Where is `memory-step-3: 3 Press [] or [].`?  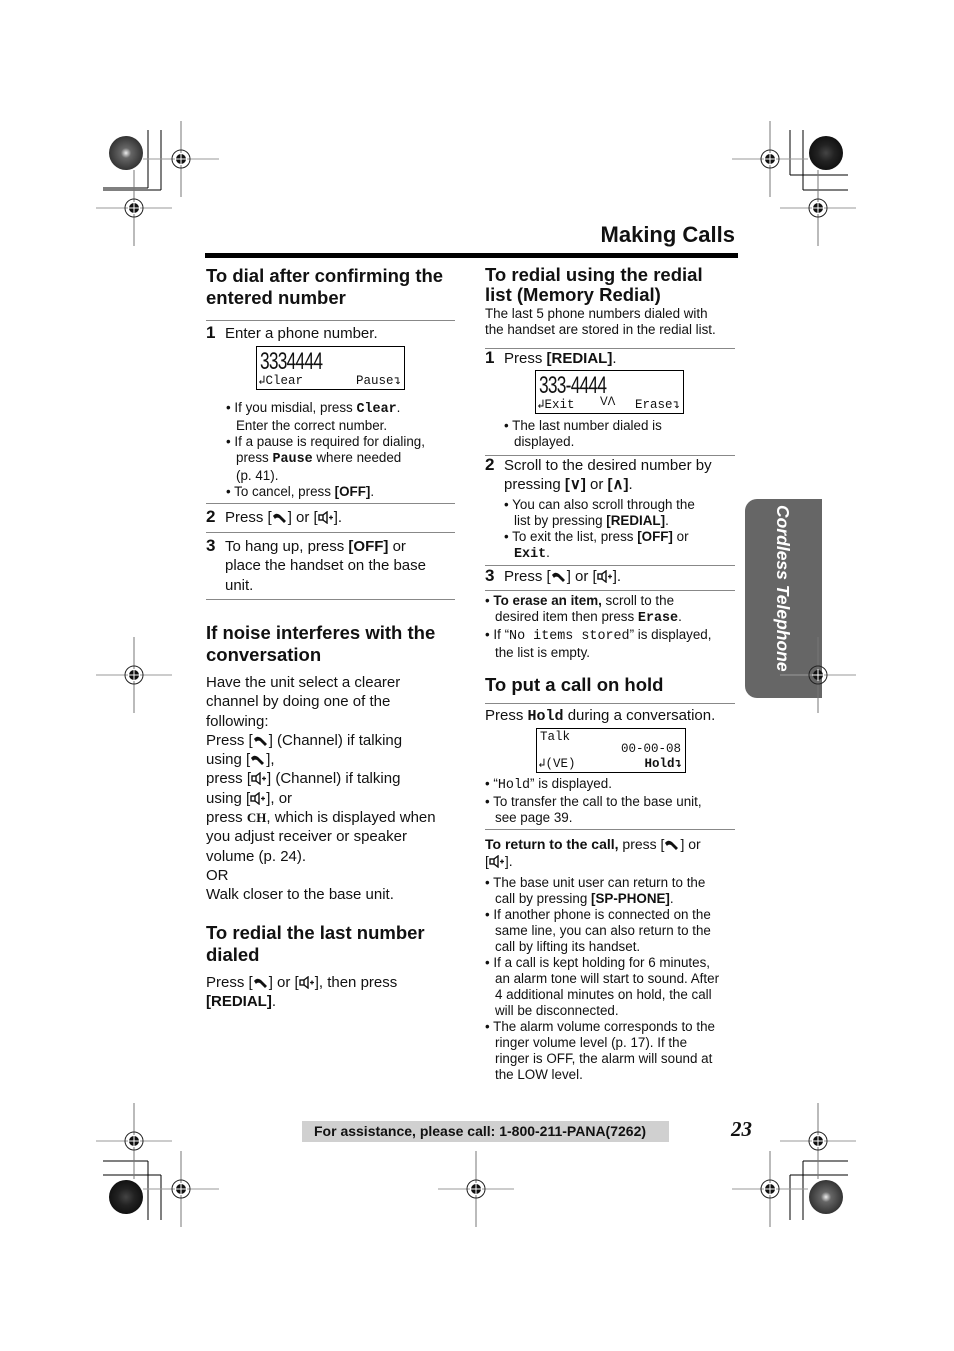 memory-step-3: 3 Press [] or []. is located at coordinates (553, 575).